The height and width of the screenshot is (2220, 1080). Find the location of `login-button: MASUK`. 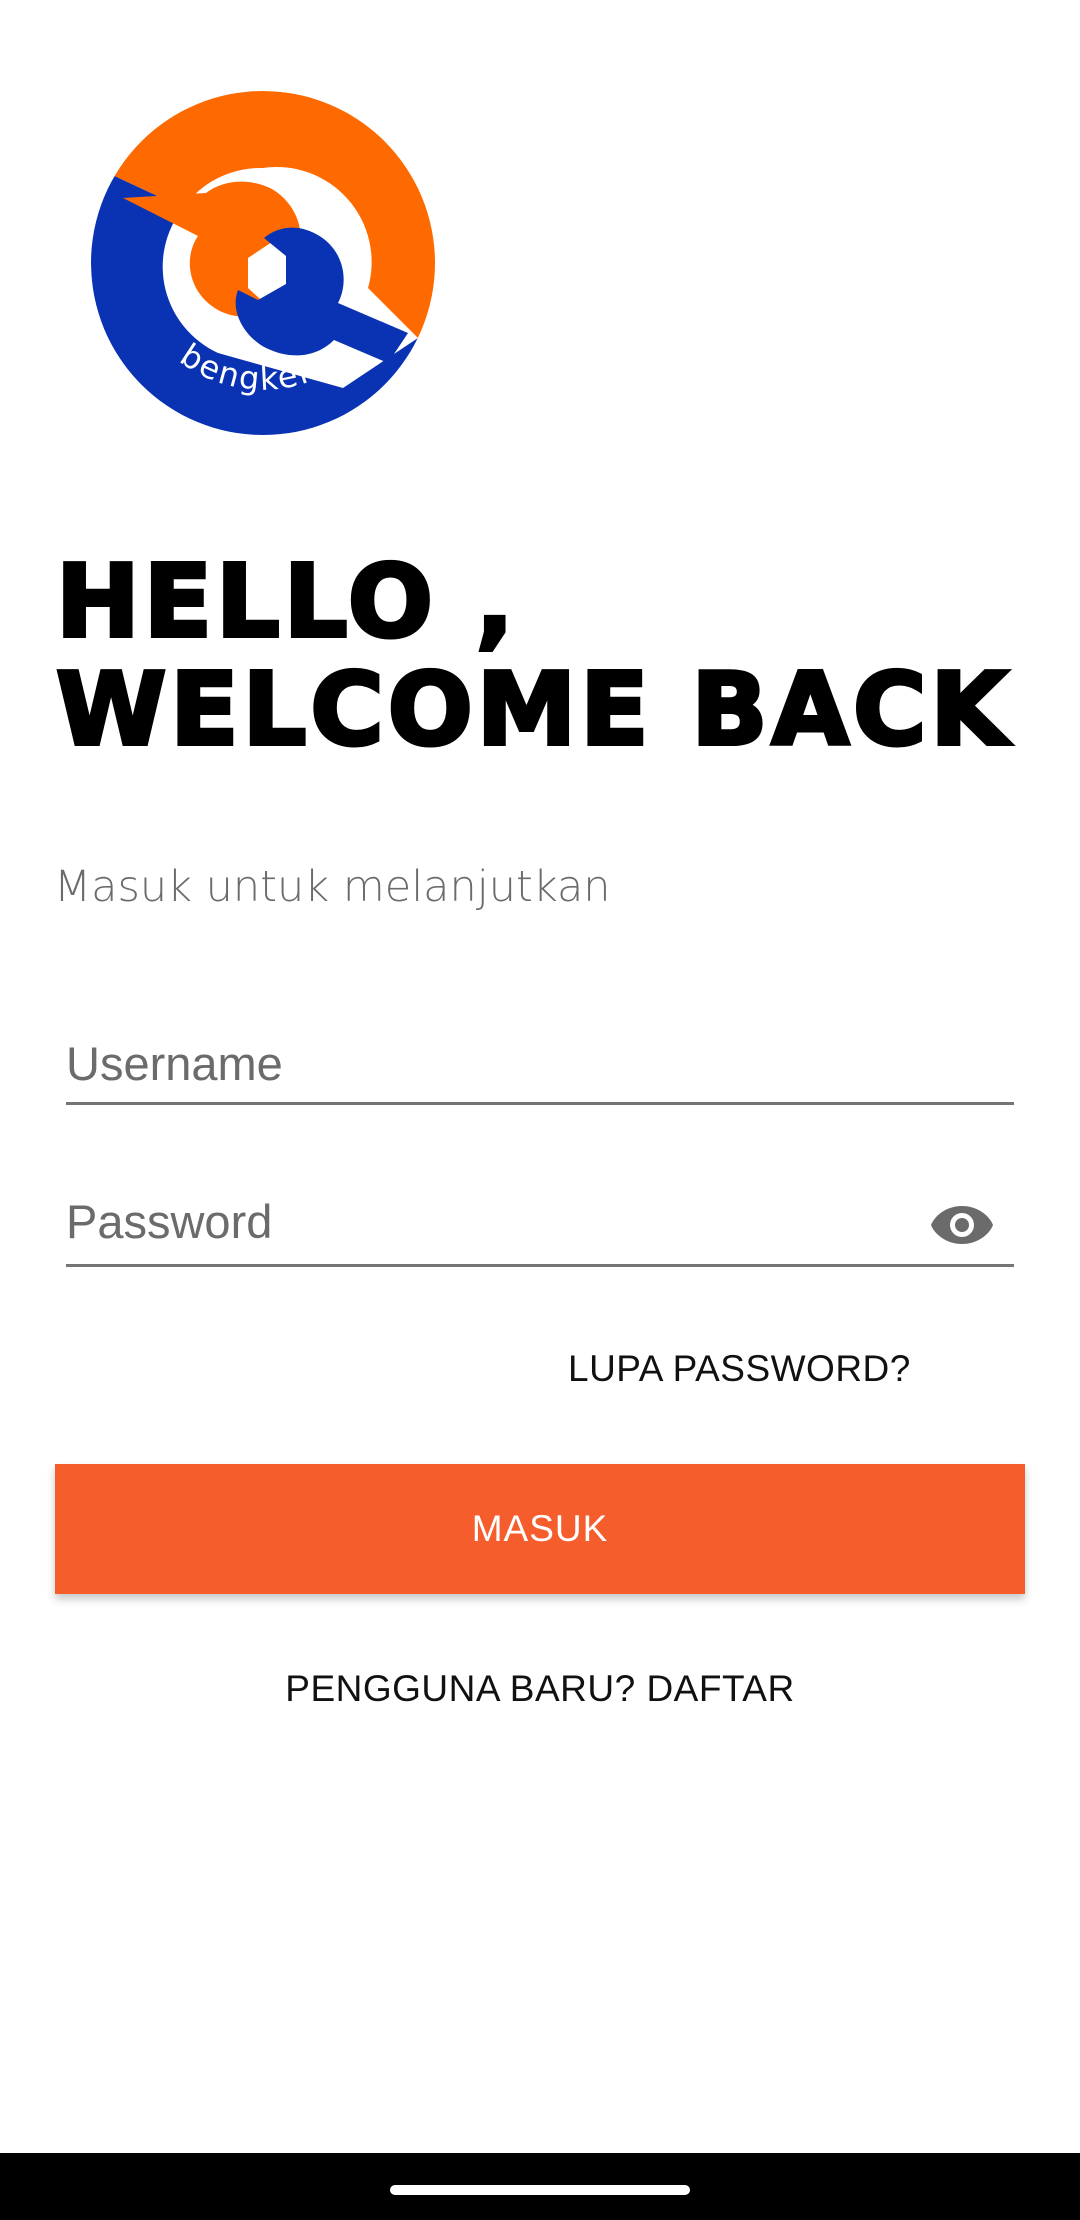

login-button: MASUK is located at coordinates (540, 1529).